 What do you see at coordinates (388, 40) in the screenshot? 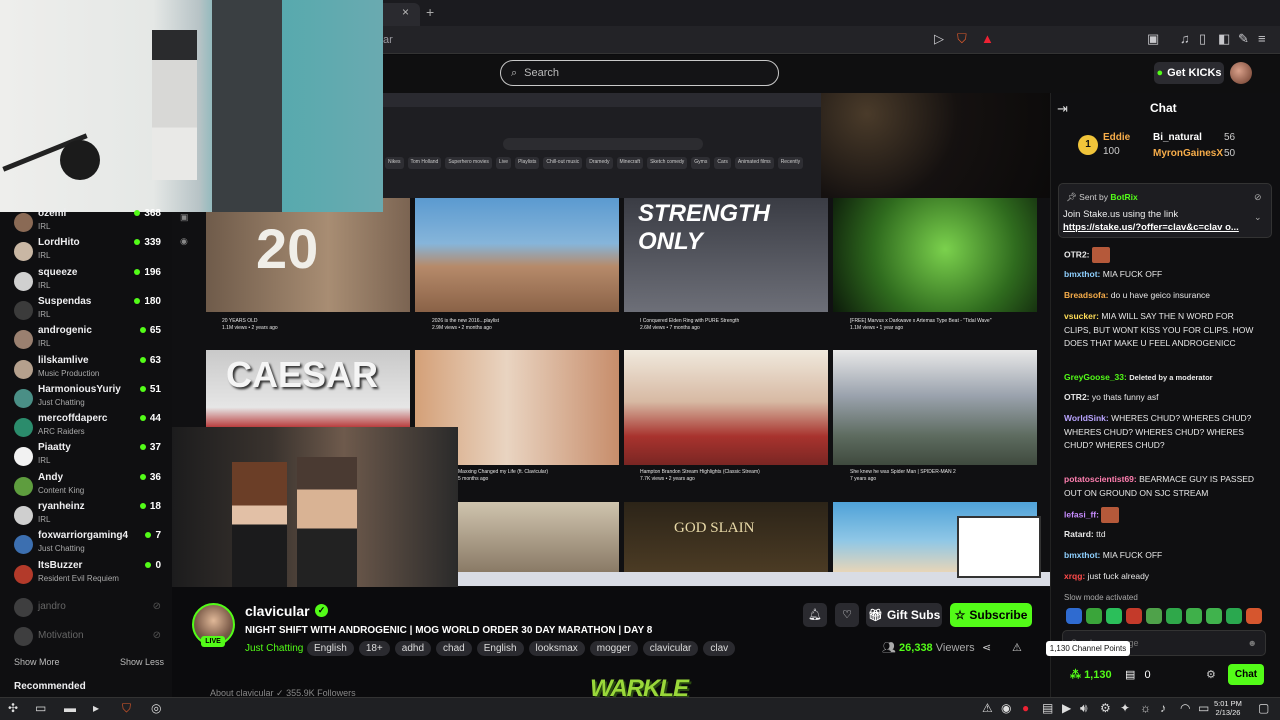
I see `url-text: ar` at bounding box center [388, 40].